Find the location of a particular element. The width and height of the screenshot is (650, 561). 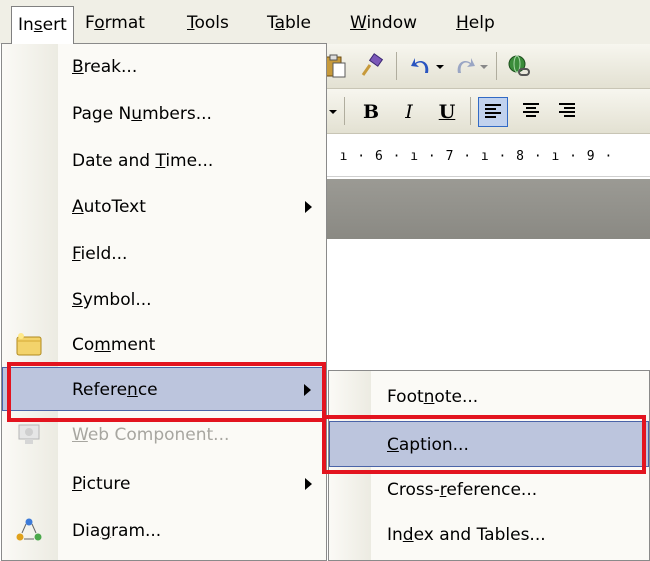

horizontal-ruler: · ı · 6 · ı · 7 · ı · 8 · ı · 9 · is located at coordinates (475, 155).